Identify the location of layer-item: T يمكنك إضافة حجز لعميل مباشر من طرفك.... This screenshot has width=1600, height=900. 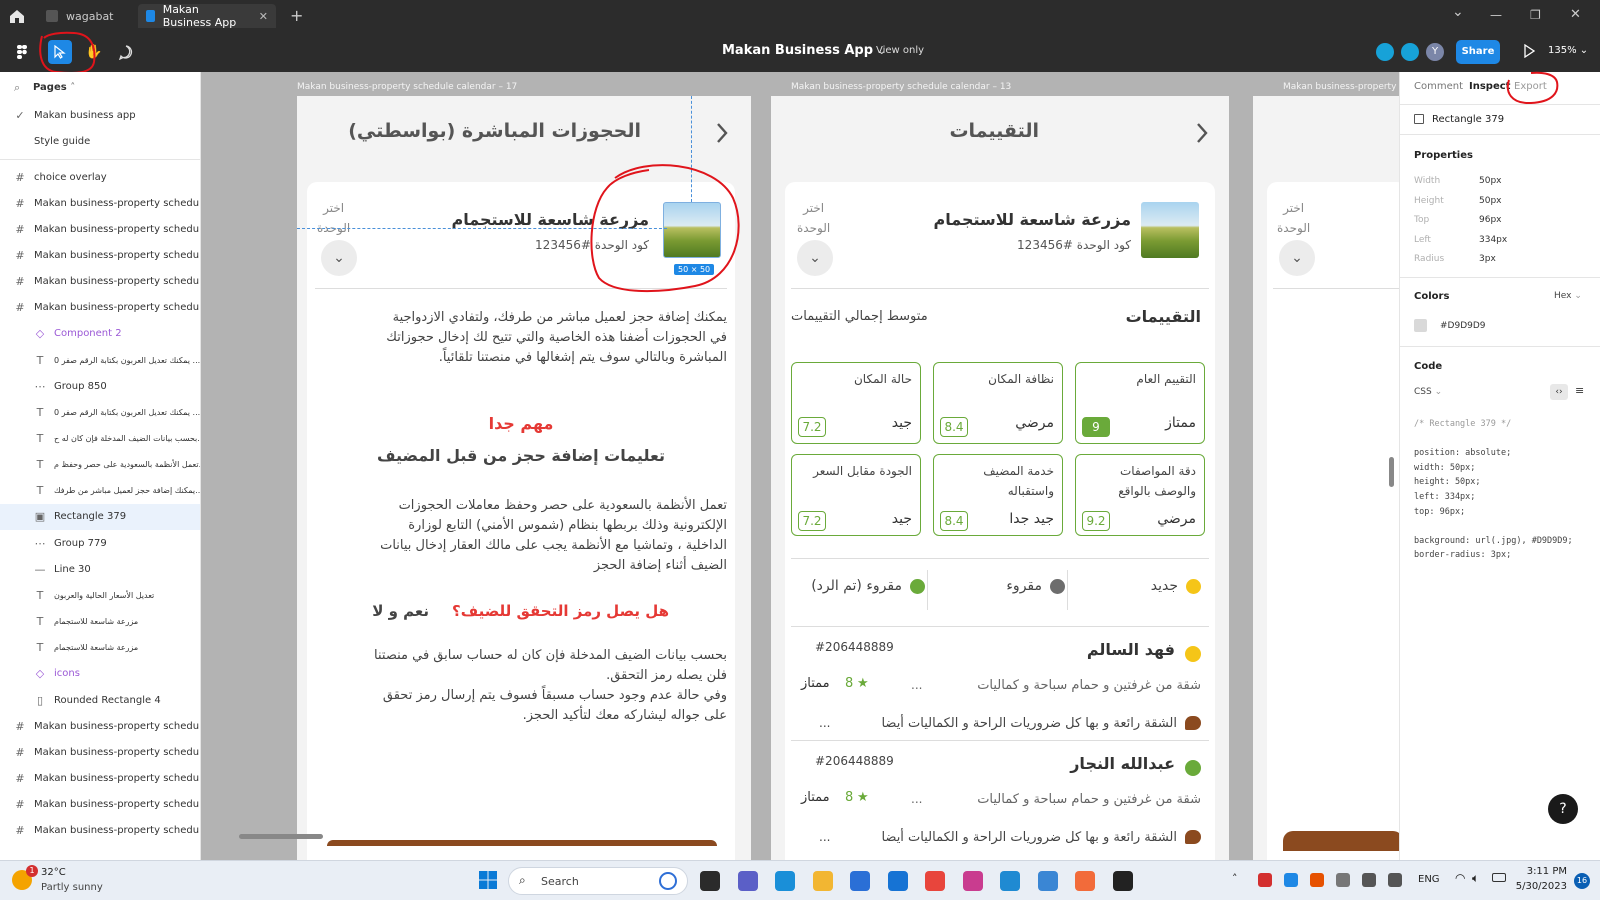
(100, 491).